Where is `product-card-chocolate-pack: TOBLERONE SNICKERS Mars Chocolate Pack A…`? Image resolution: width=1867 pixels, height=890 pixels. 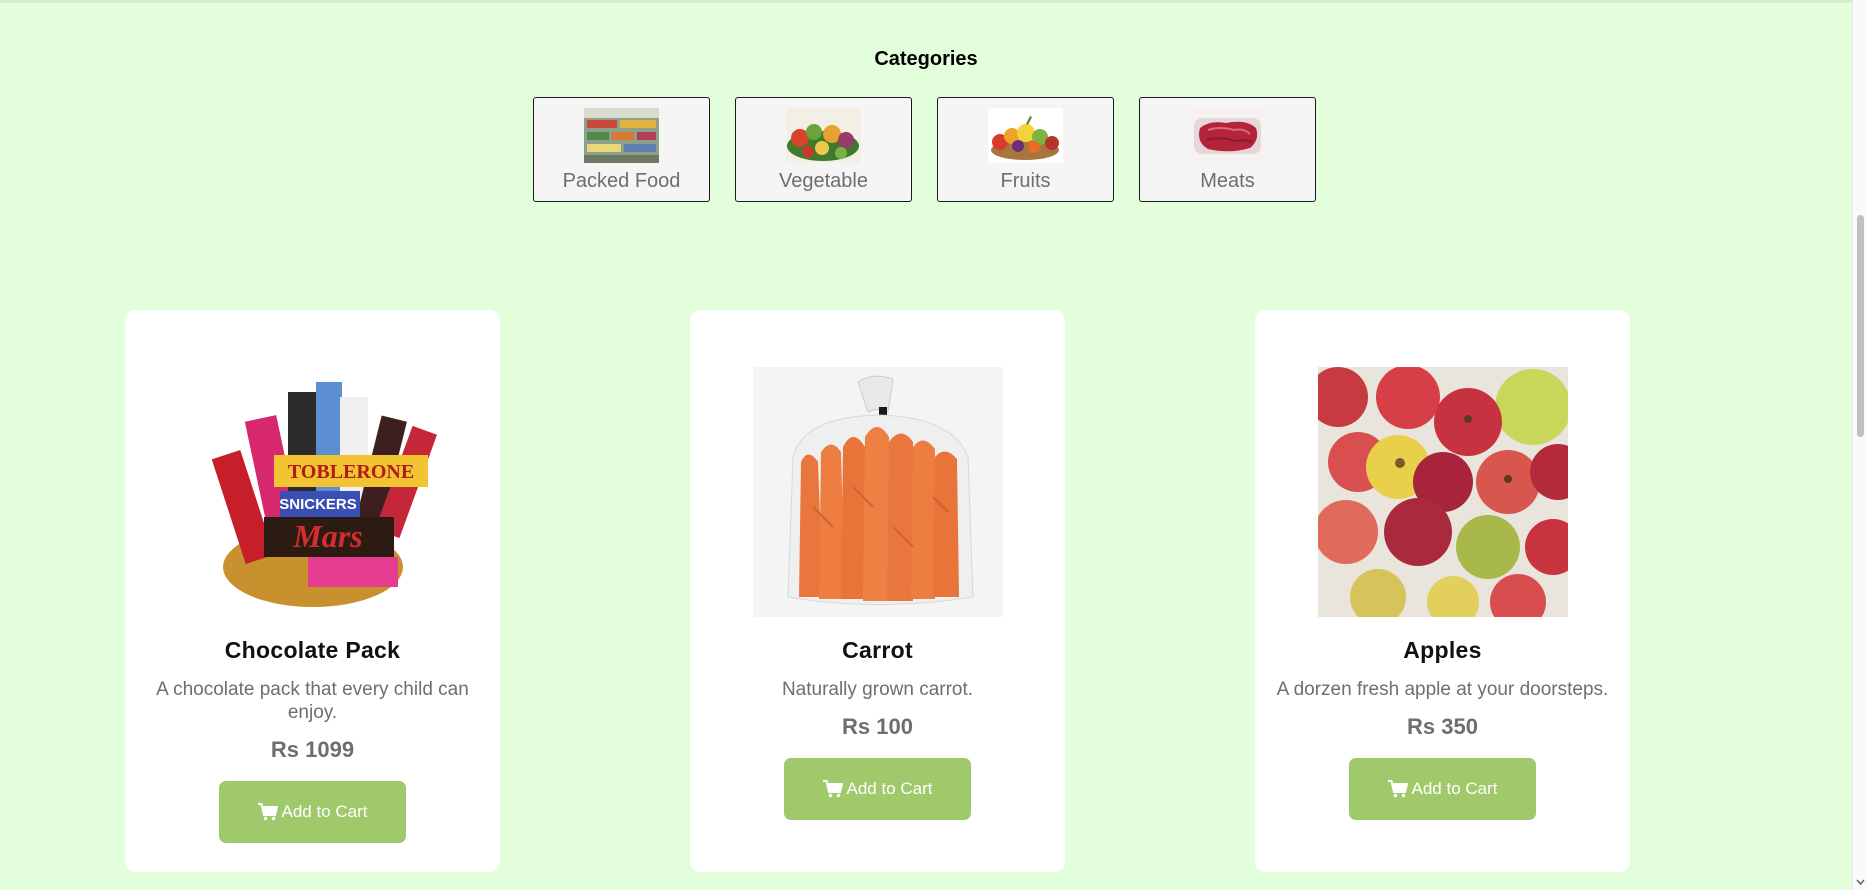 product-card-chocolate-pack: TOBLERONE SNICKERS Mars Chocolate Pack A… is located at coordinates (312, 591).